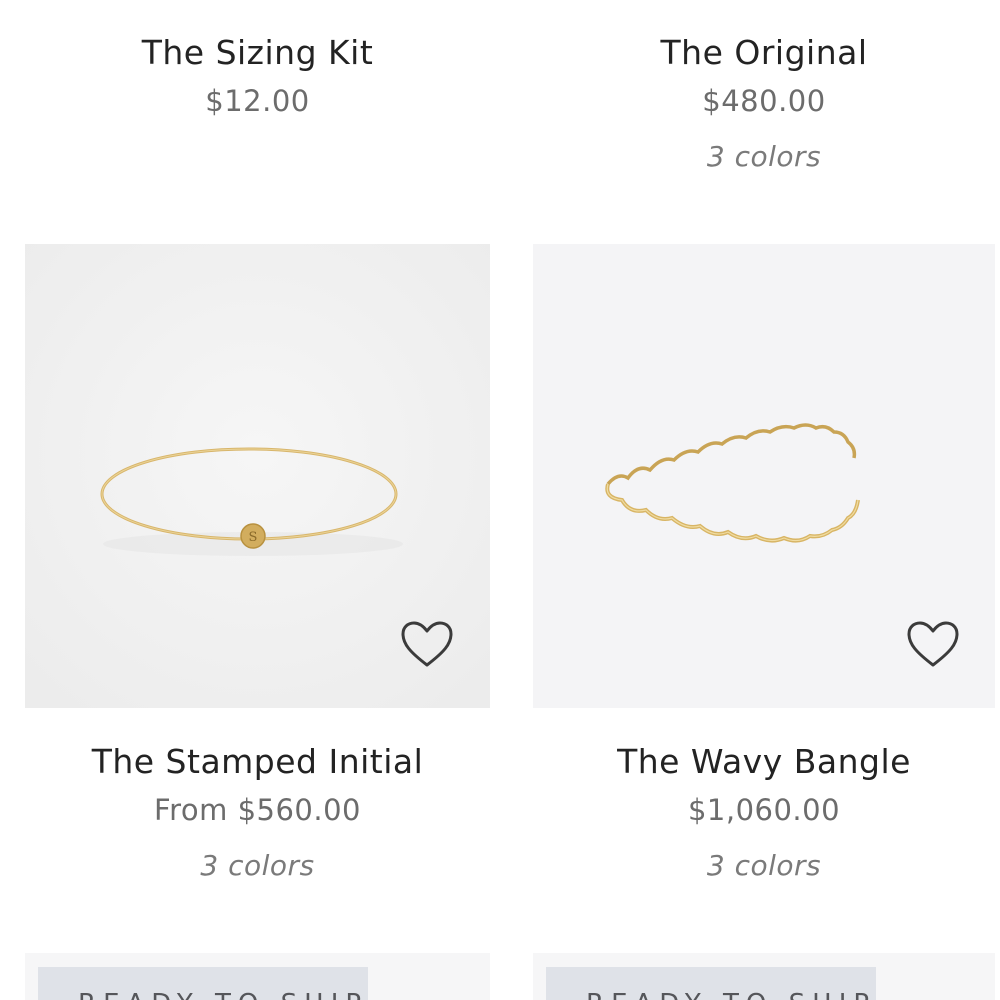 This screenshot has width=1000, height=1000. I want to click on svg-text: S, so click(253, 537).